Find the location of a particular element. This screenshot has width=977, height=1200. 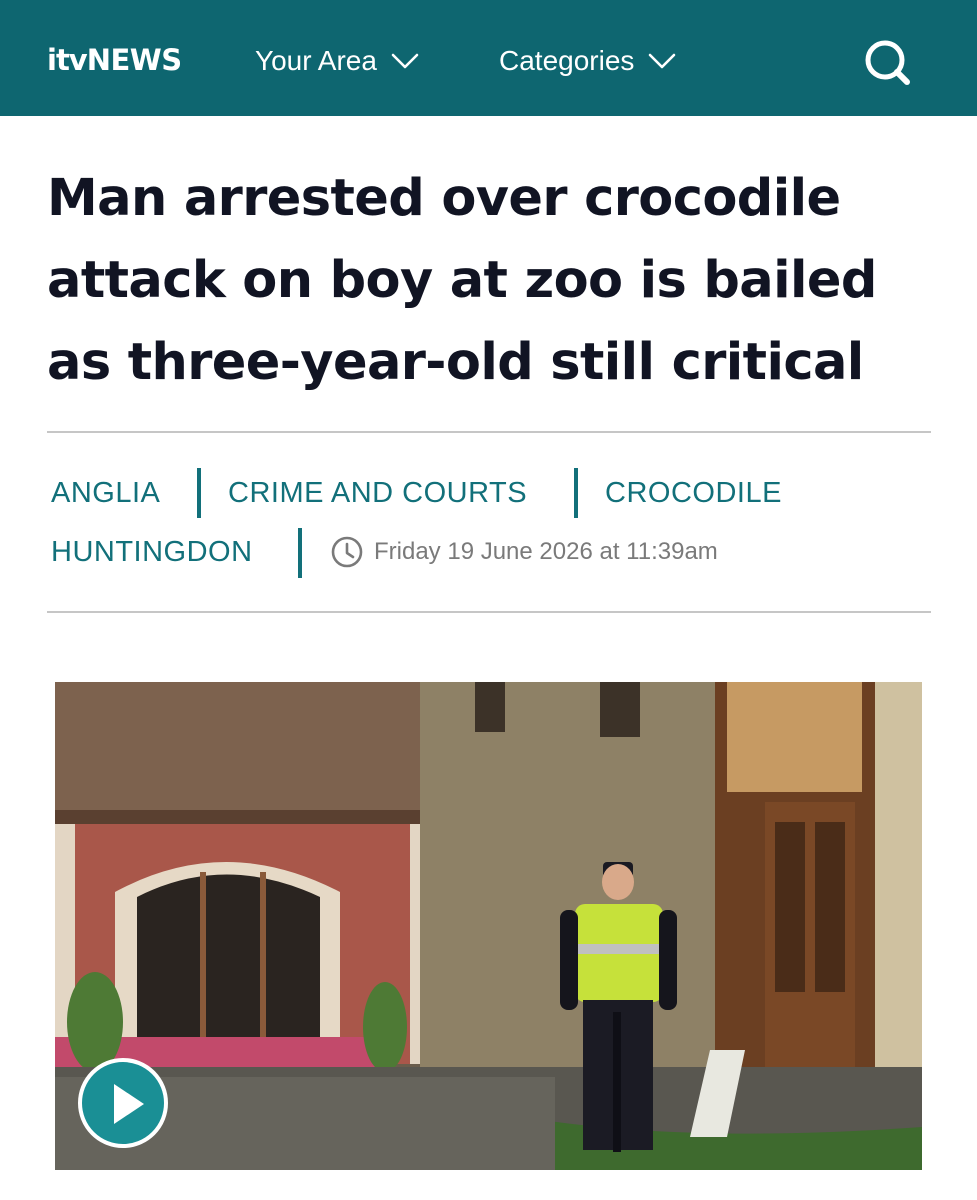

tag-crocodile: CROCODILE is located at coordinates (693, 493).